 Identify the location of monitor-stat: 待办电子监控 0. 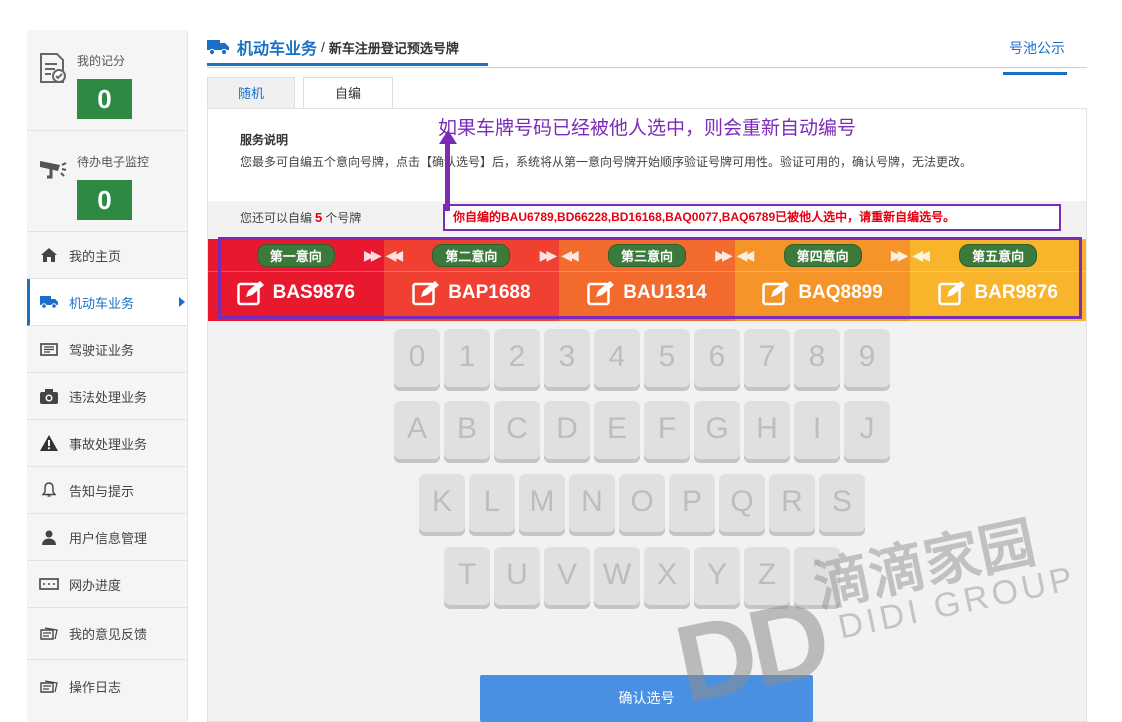
(107, 181).